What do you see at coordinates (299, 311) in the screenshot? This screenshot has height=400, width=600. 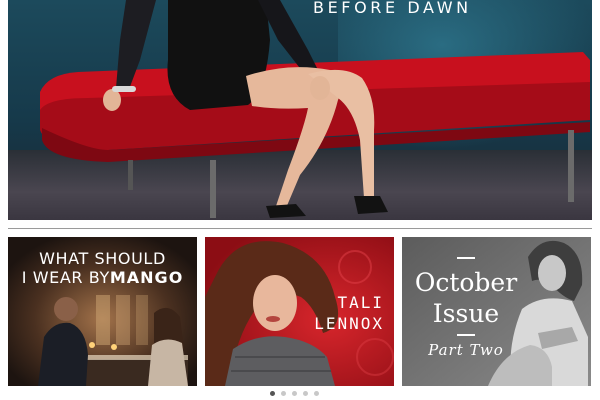 I see `tile-tali-lennox: TALI LENNOX` at bounding box center [299, 311].